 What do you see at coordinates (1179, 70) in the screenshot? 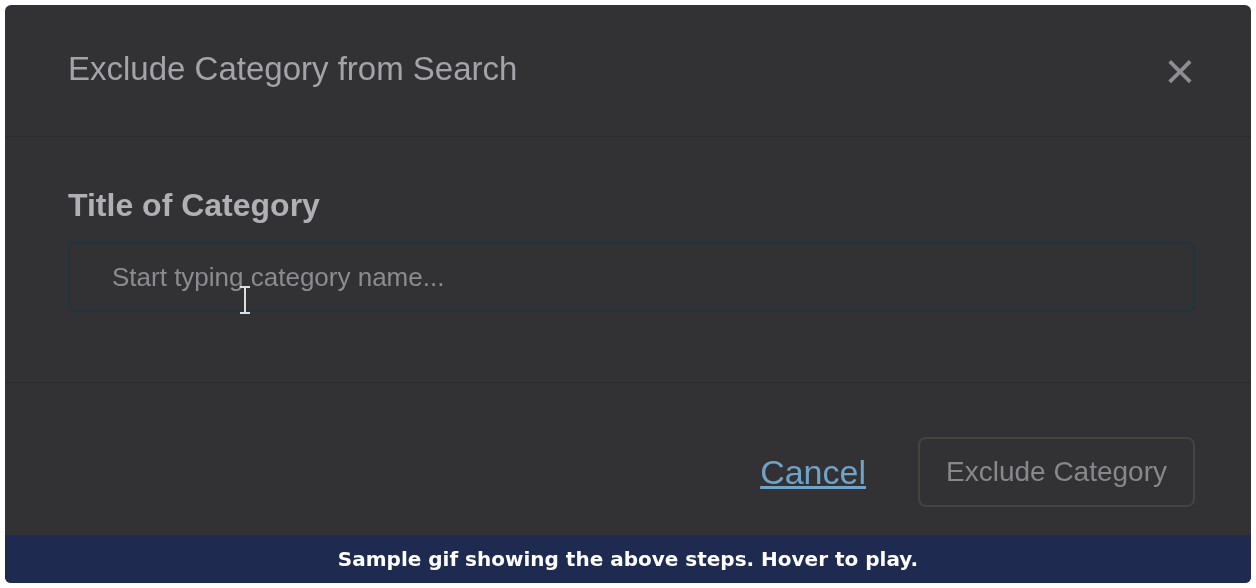
I see `close-button: ×` at bounding box center [1179, 70].